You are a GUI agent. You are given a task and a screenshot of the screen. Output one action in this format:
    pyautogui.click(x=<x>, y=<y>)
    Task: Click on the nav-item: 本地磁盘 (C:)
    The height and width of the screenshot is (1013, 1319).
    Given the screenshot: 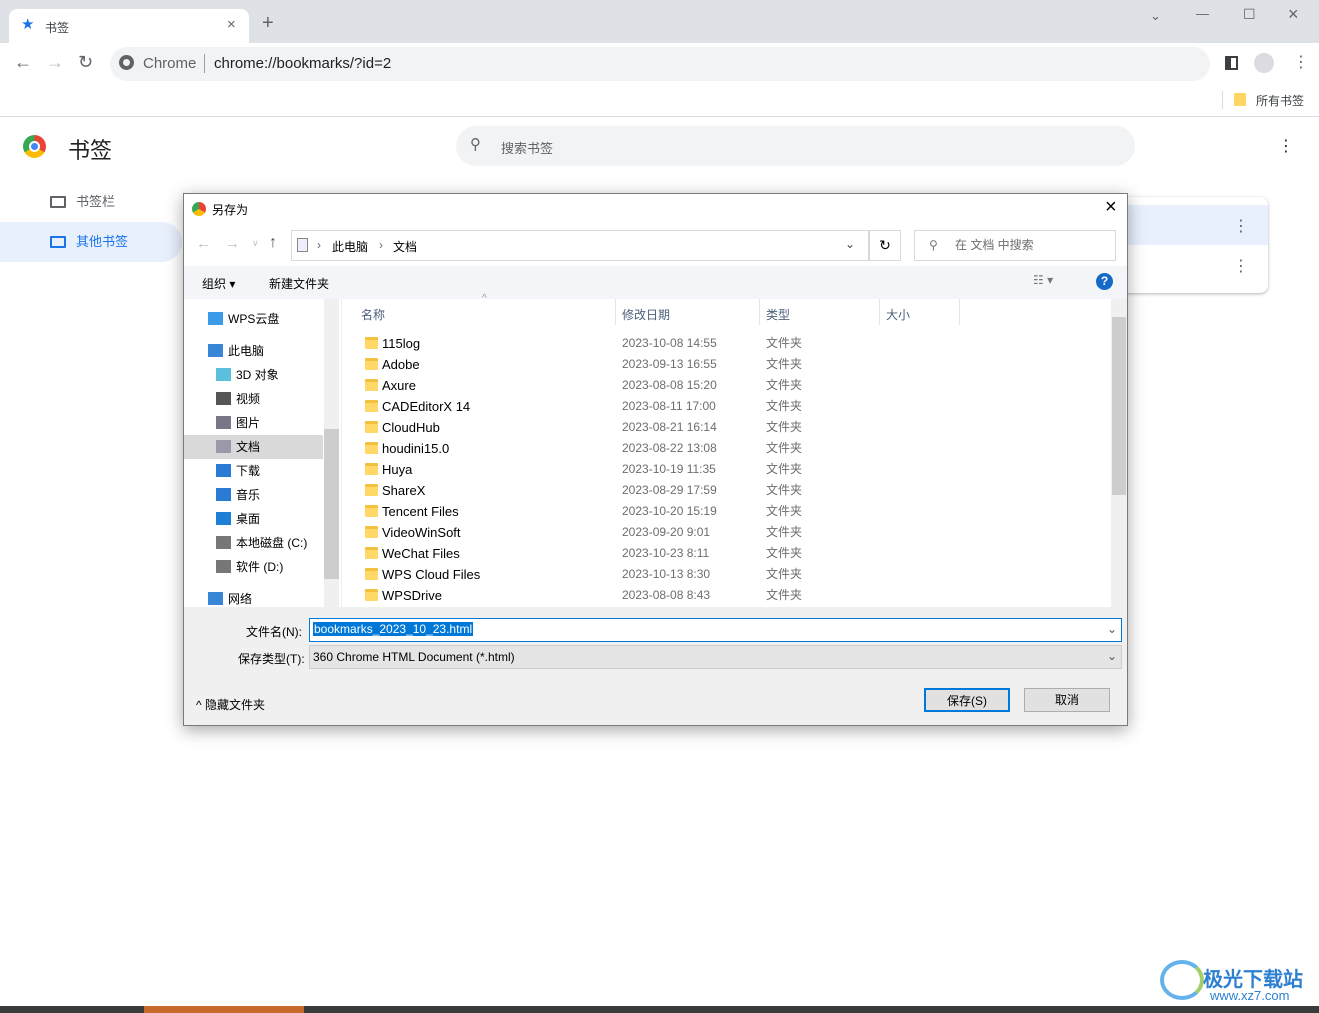 What is the action you would take?
    pyautogui.click(x=253, y=543)
    